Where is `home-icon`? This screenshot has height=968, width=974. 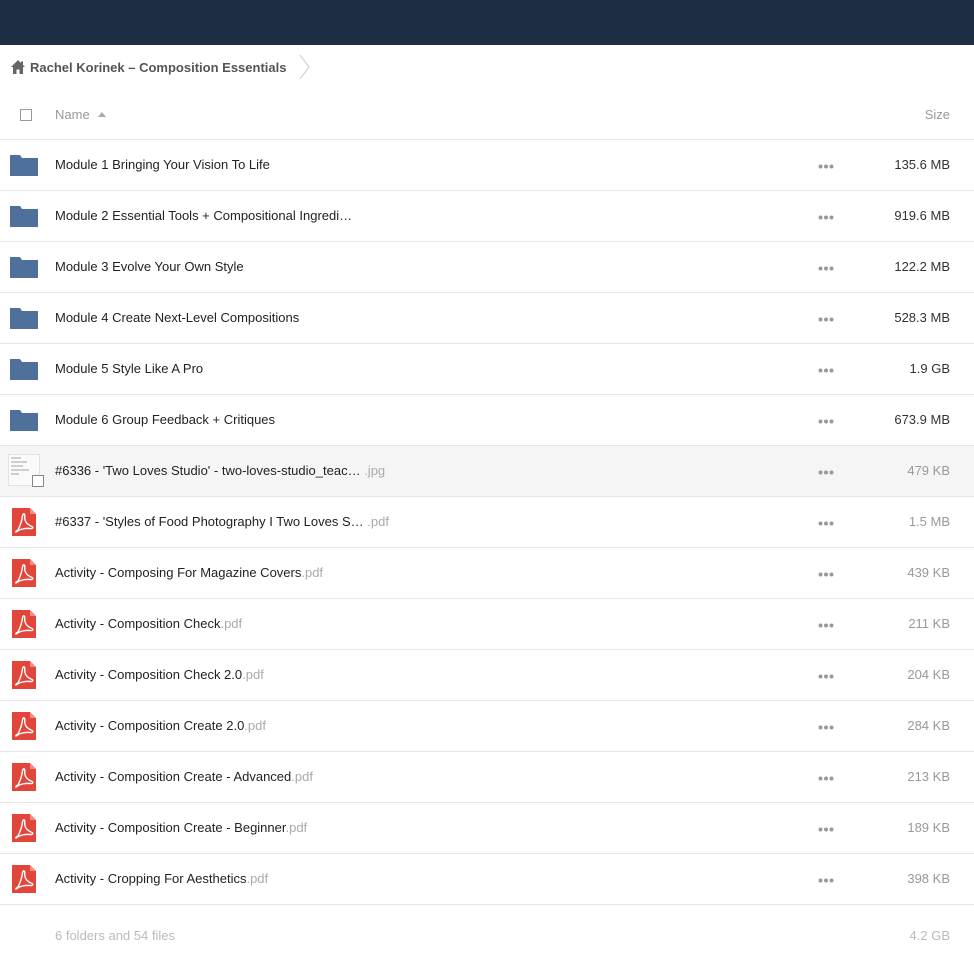
home-icon is located at coordinates (18, 67).